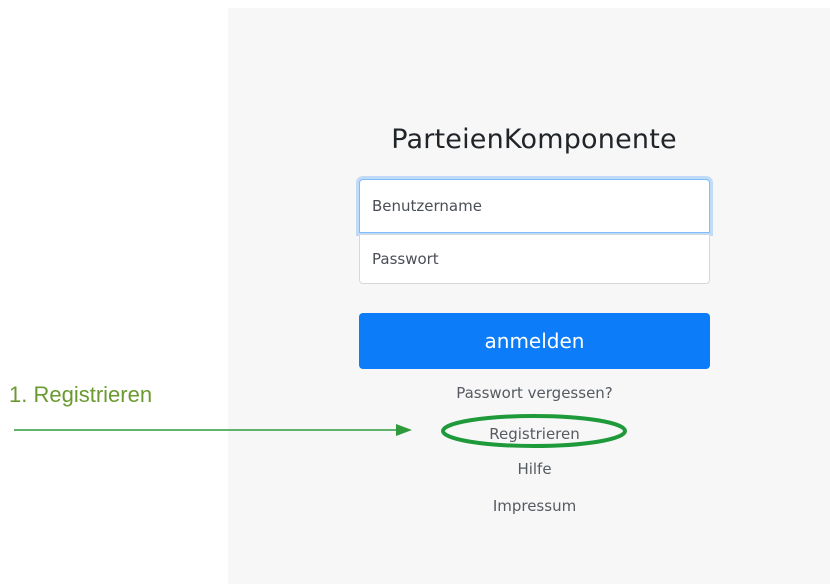 The image size is (830, 584). I want to click on forgot-password-link: Passwort vergessen?, so click(534, 393).